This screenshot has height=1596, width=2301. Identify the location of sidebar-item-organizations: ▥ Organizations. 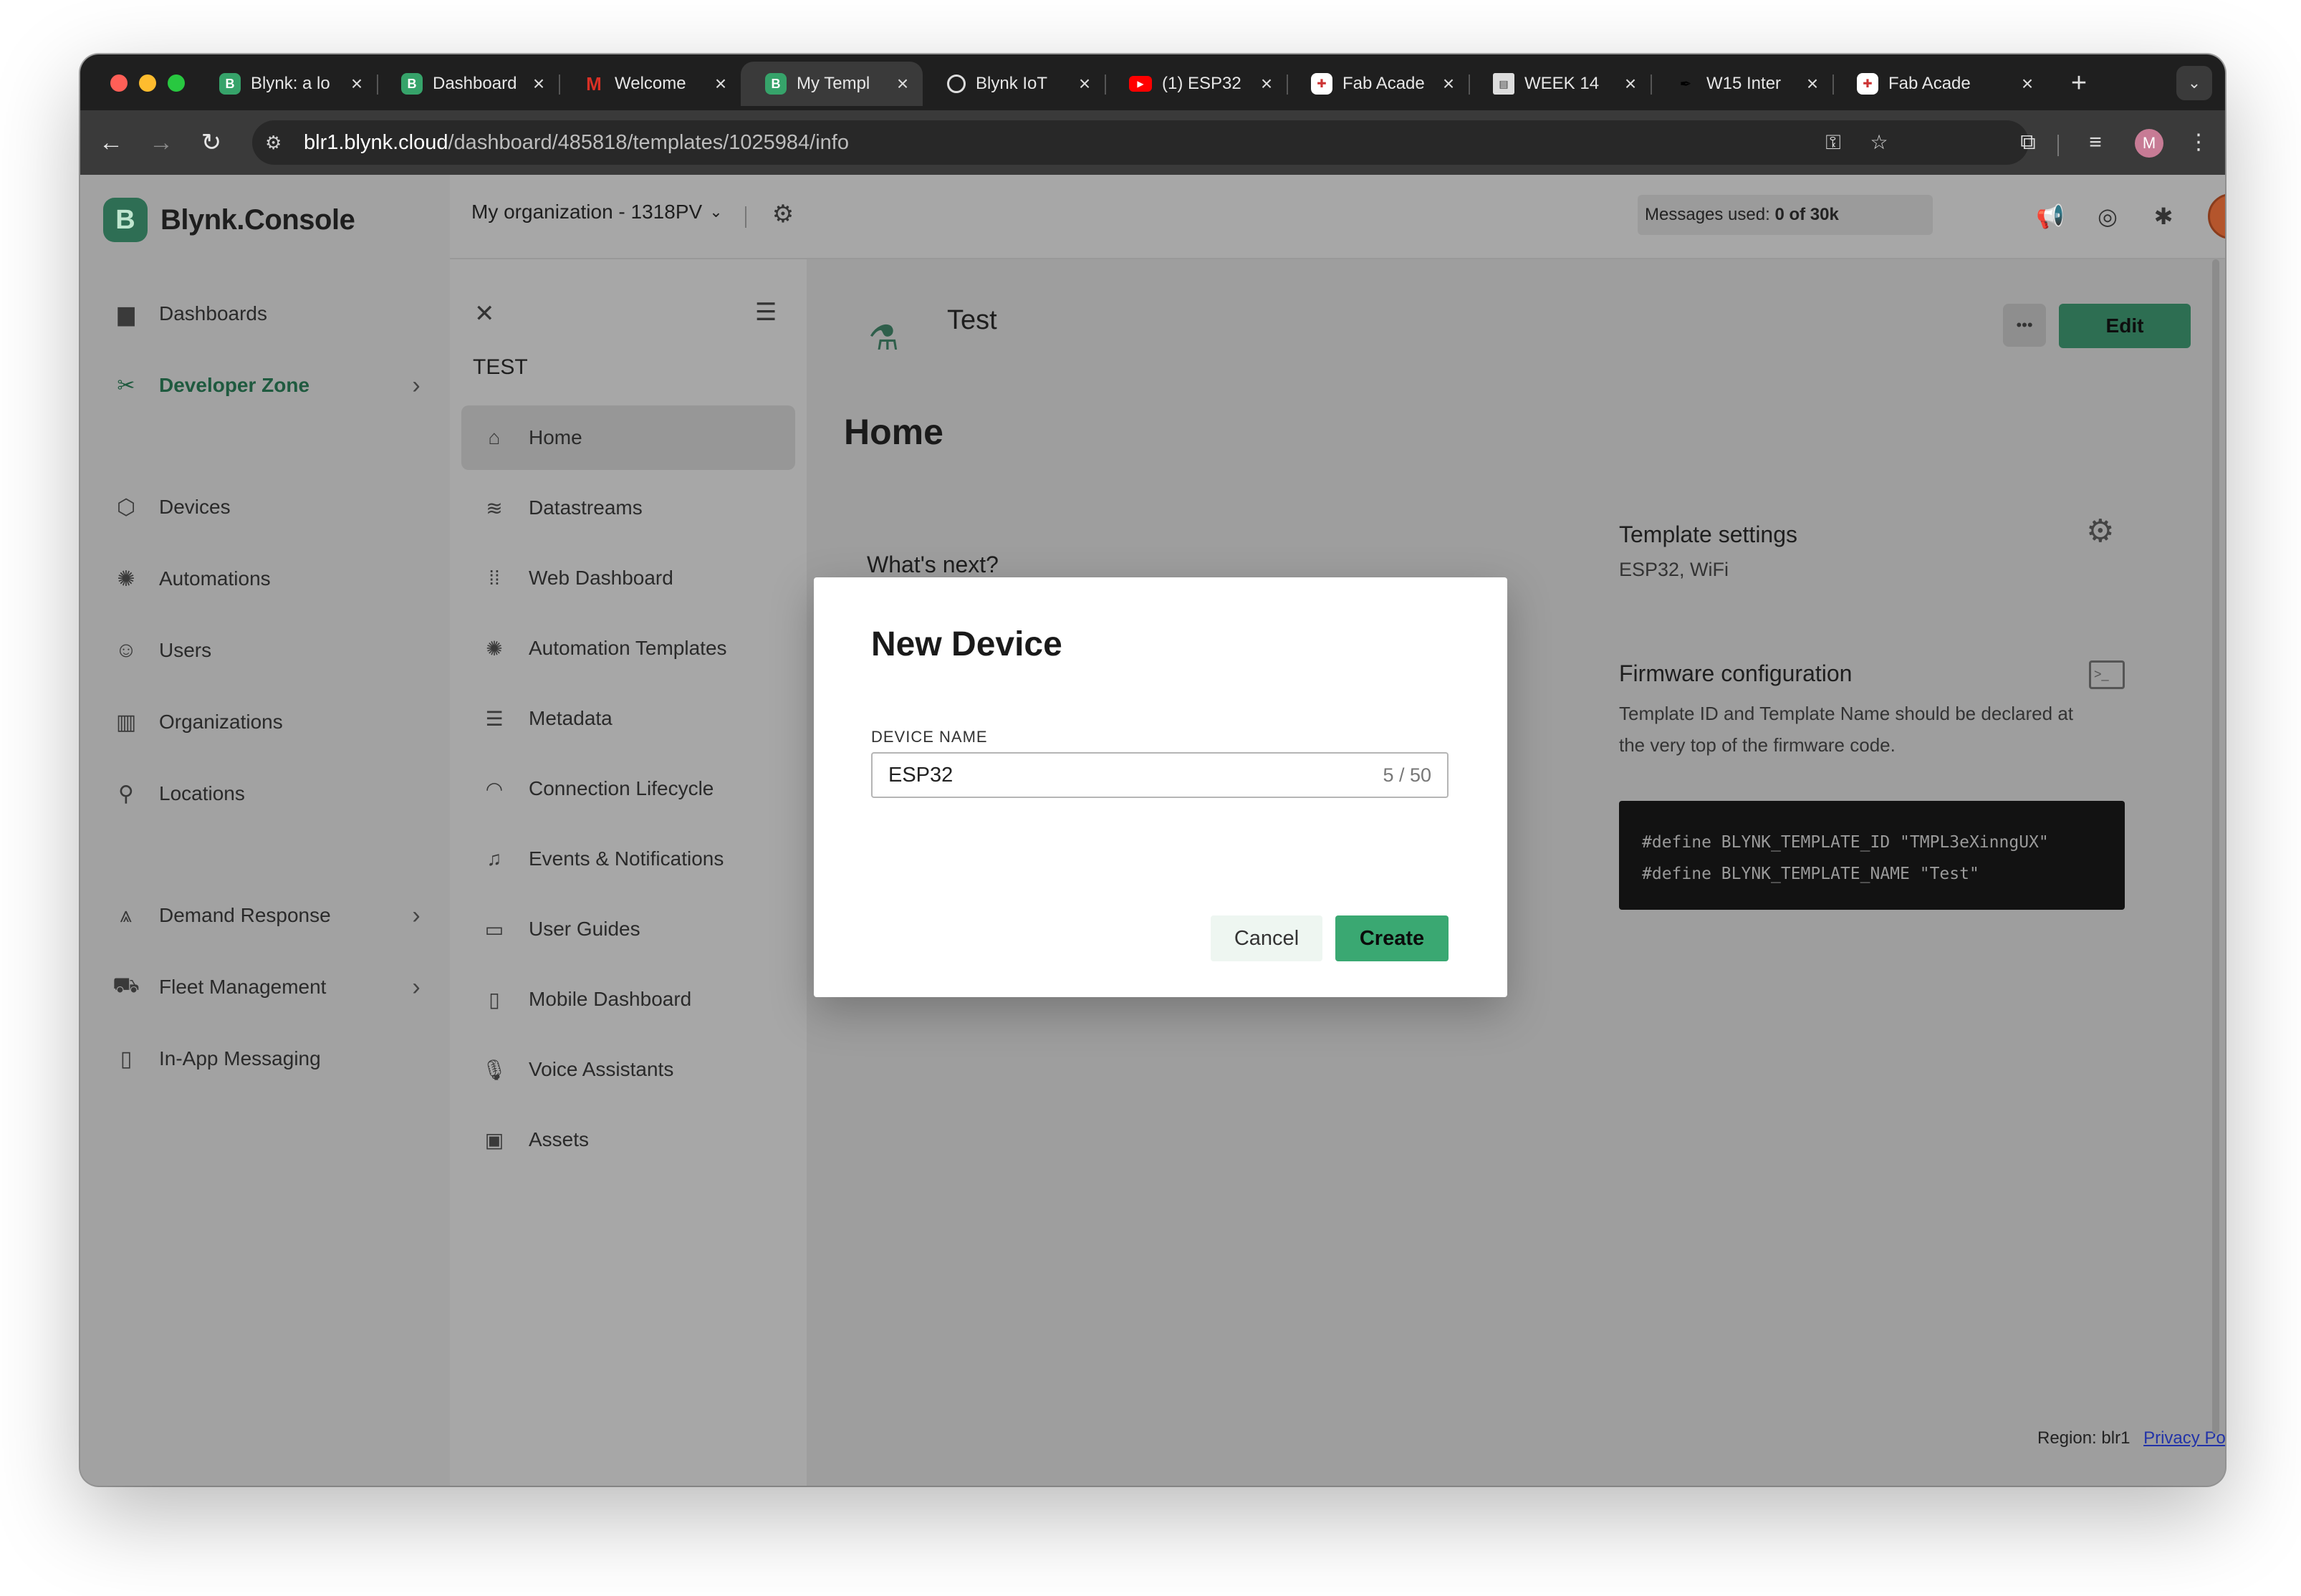
(269, 723).